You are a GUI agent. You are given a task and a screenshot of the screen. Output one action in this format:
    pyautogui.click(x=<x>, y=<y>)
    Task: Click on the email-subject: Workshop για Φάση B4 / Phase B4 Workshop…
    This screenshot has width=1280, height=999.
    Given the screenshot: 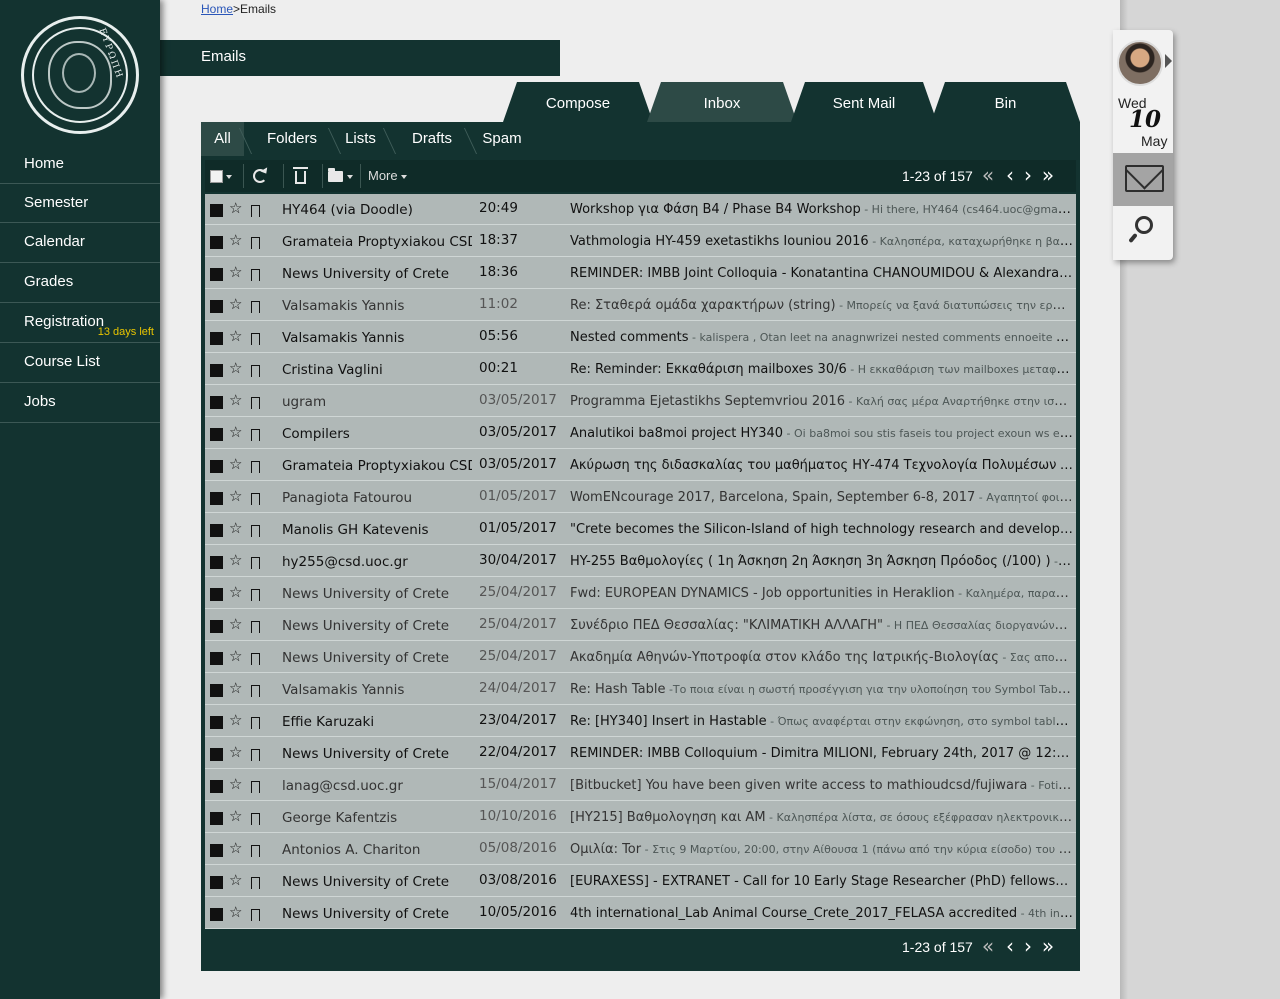 What is the action you would take?
    pyautogui.click(x=821, y=209)
    